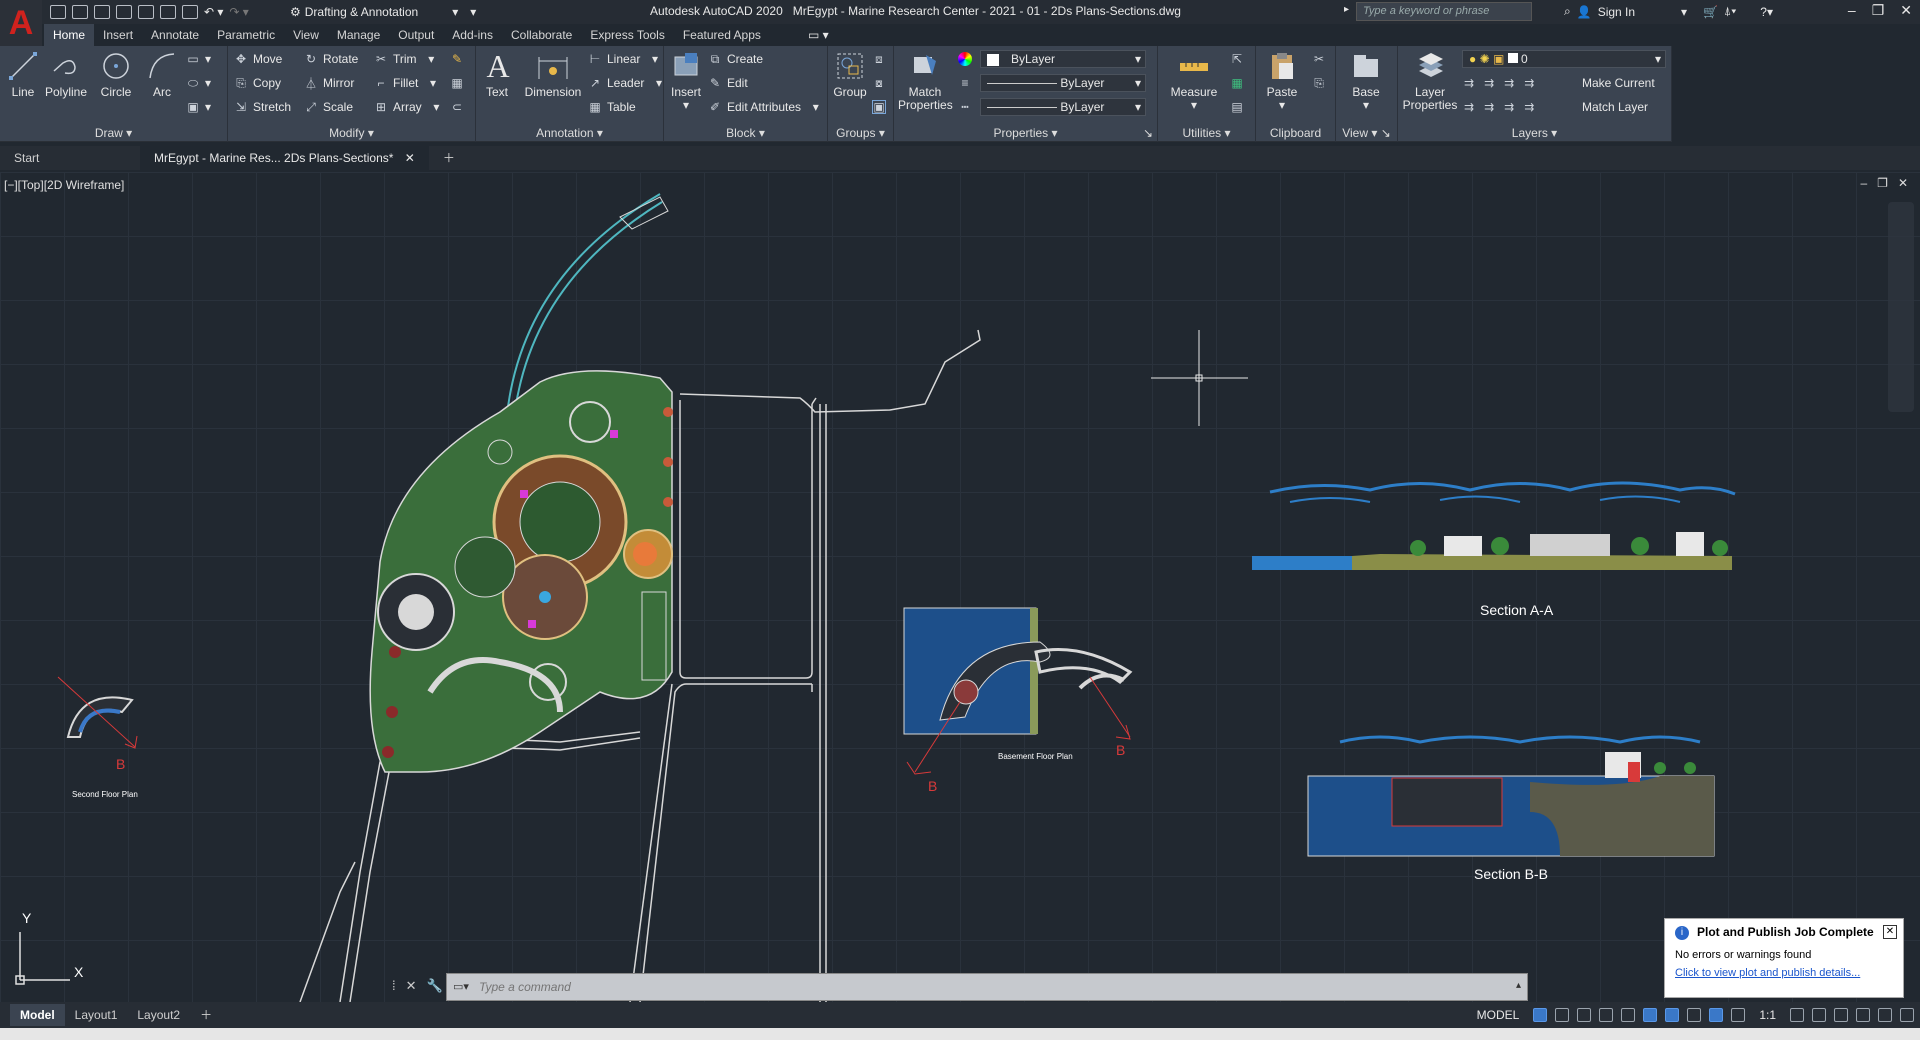 The image size is (1920, 1040). I want to click on copy-button: ⎘ Copy, so click(257, 83).